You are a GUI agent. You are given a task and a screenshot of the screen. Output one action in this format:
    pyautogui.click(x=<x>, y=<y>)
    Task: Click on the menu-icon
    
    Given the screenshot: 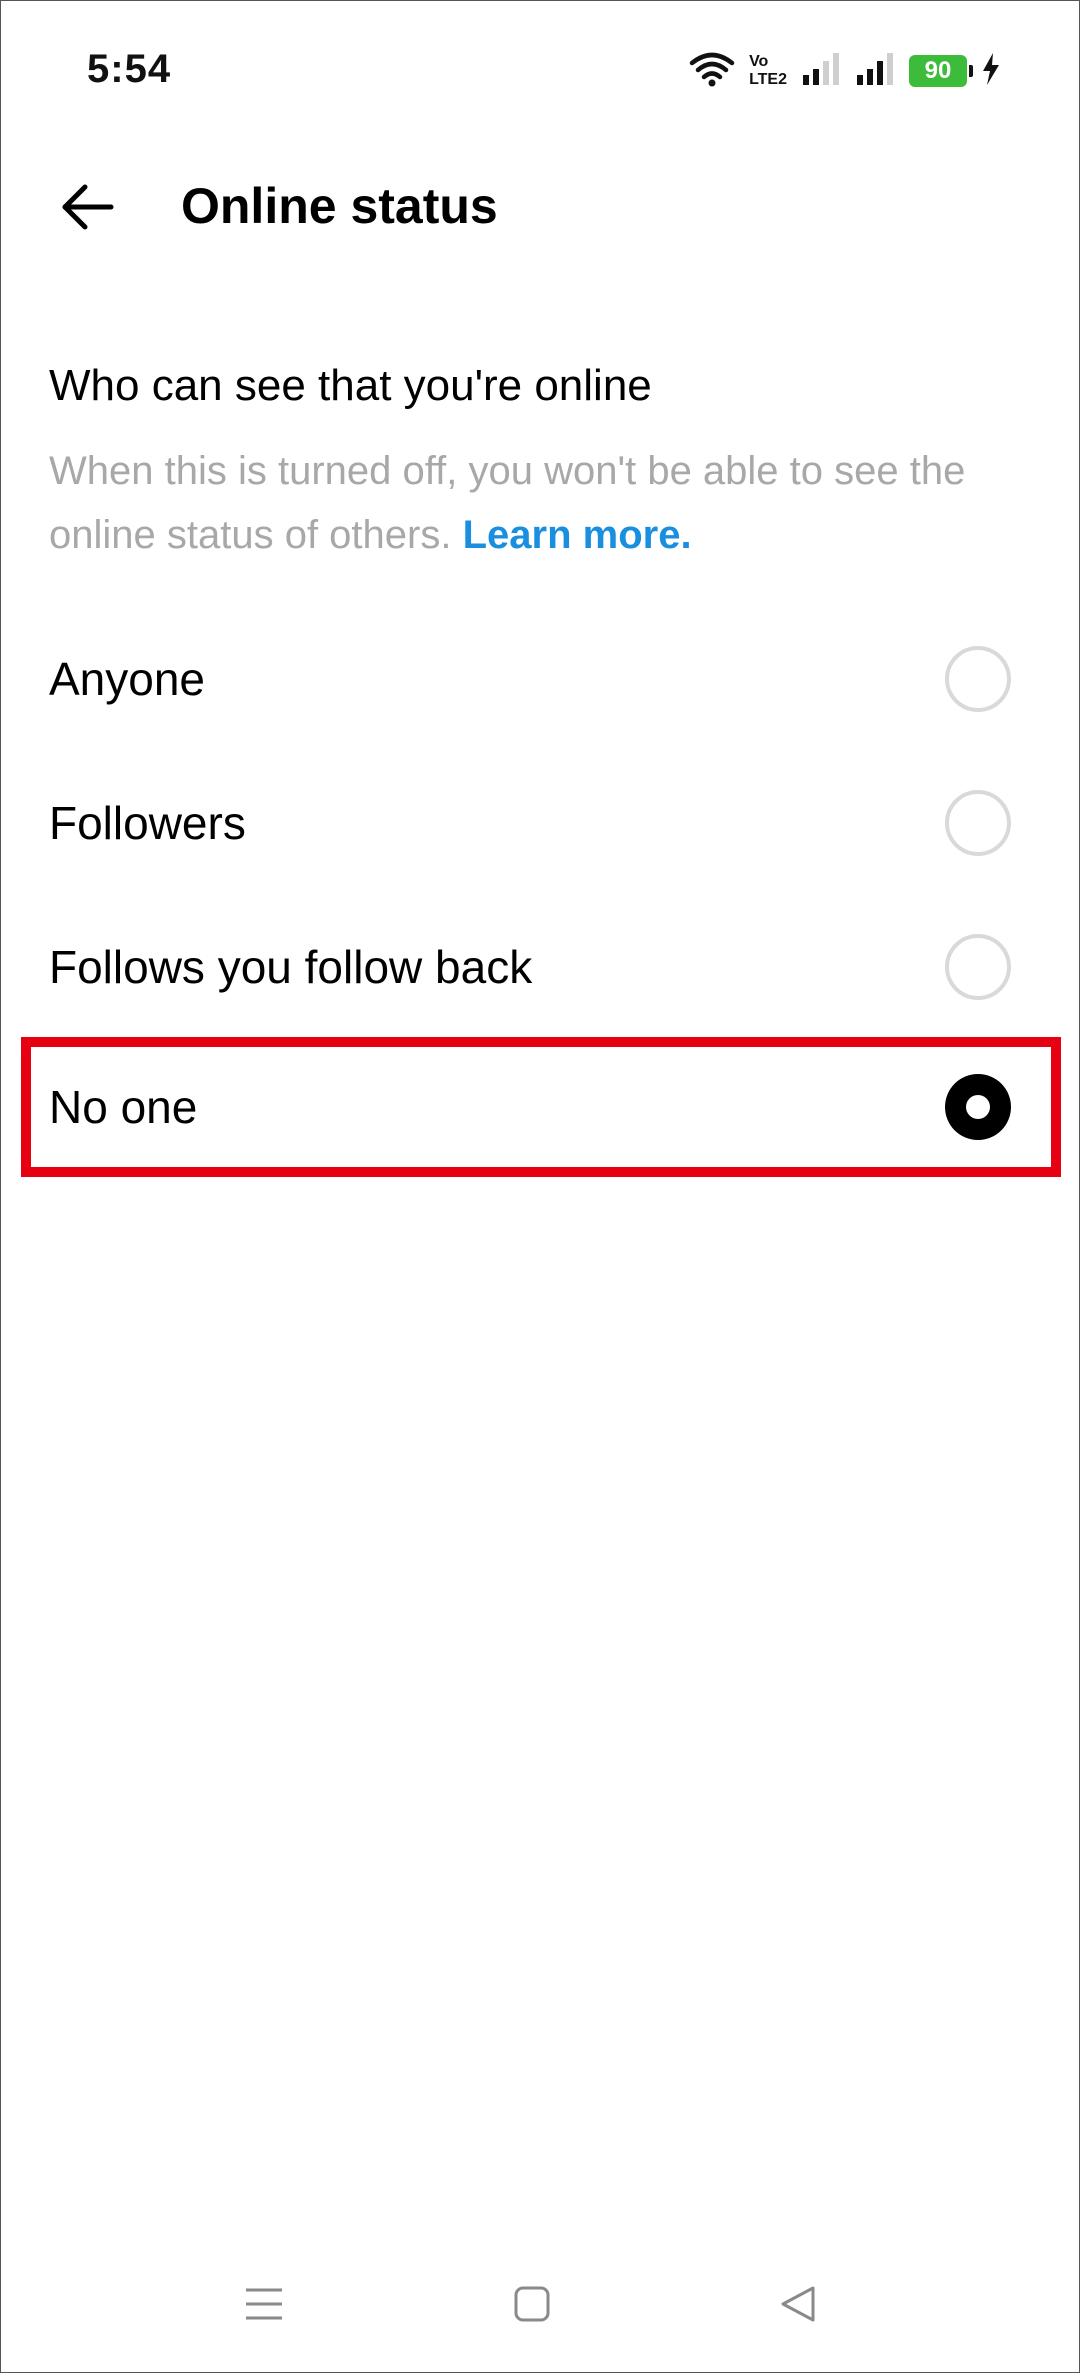 What is the action you would take?
    pyautogui.click(x=264, y=2306)
    